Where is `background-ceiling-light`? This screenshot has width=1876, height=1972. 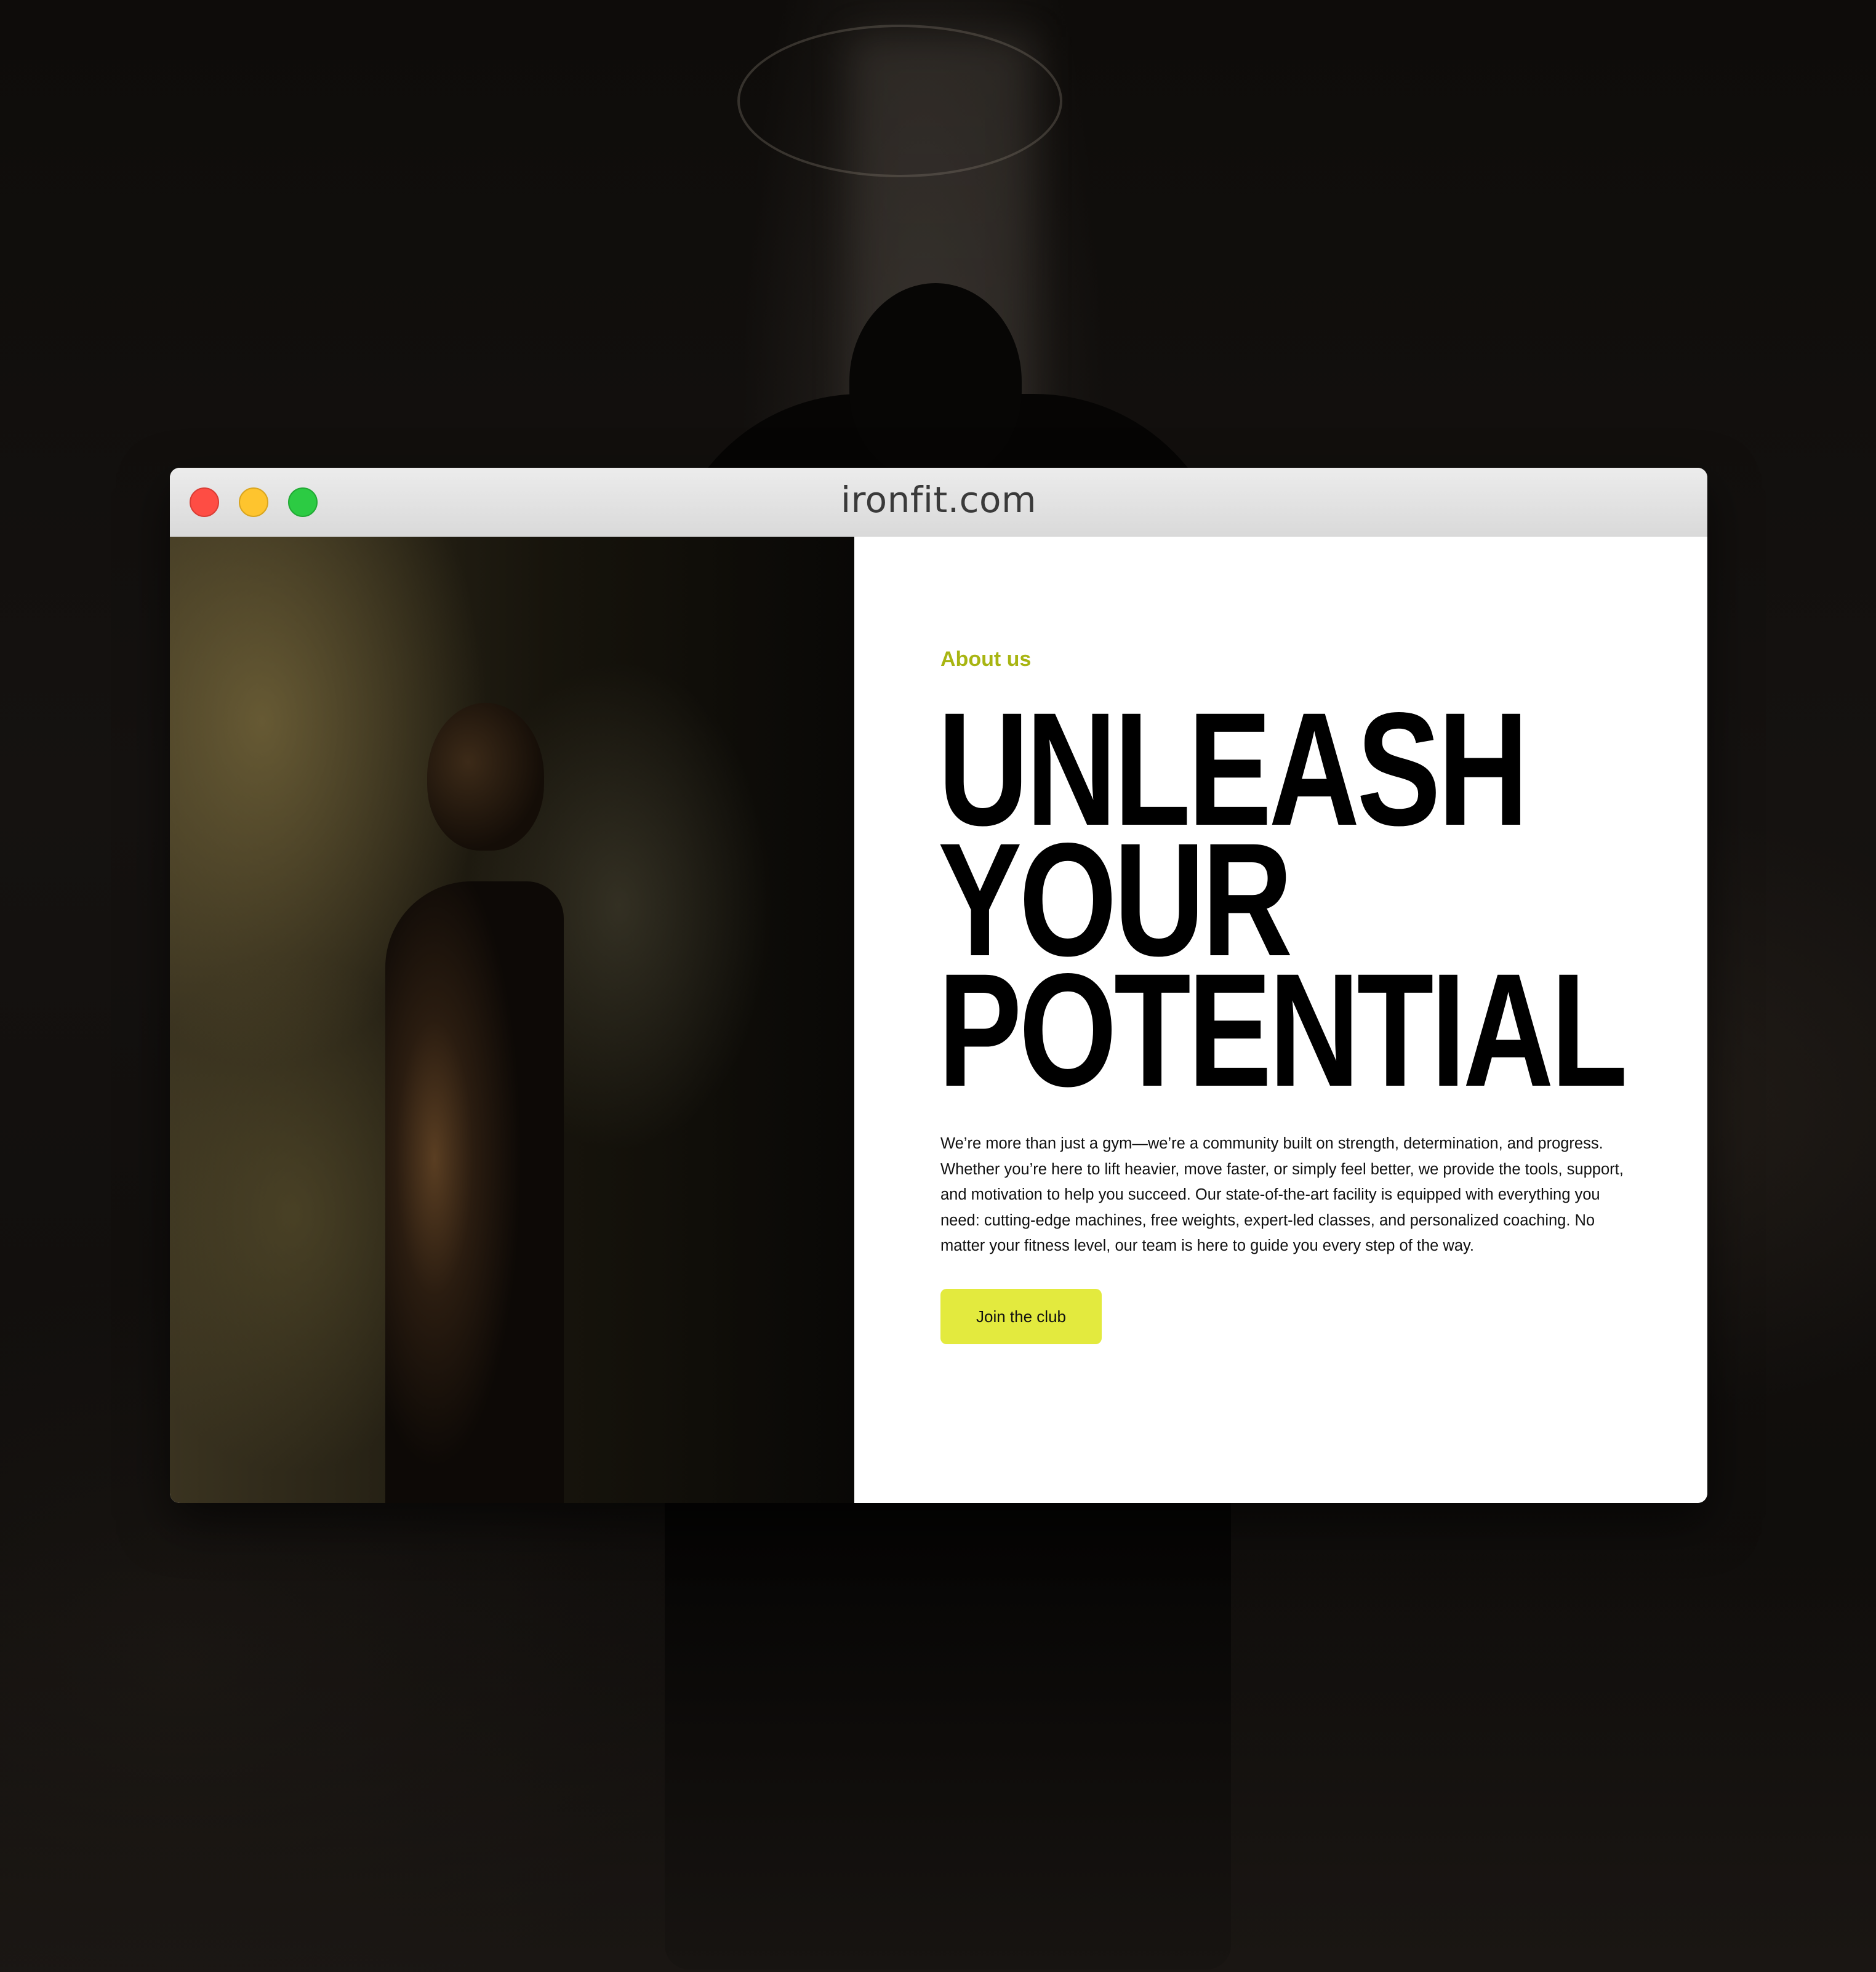 background-ceiling-light is located at coordinates (900, 101).